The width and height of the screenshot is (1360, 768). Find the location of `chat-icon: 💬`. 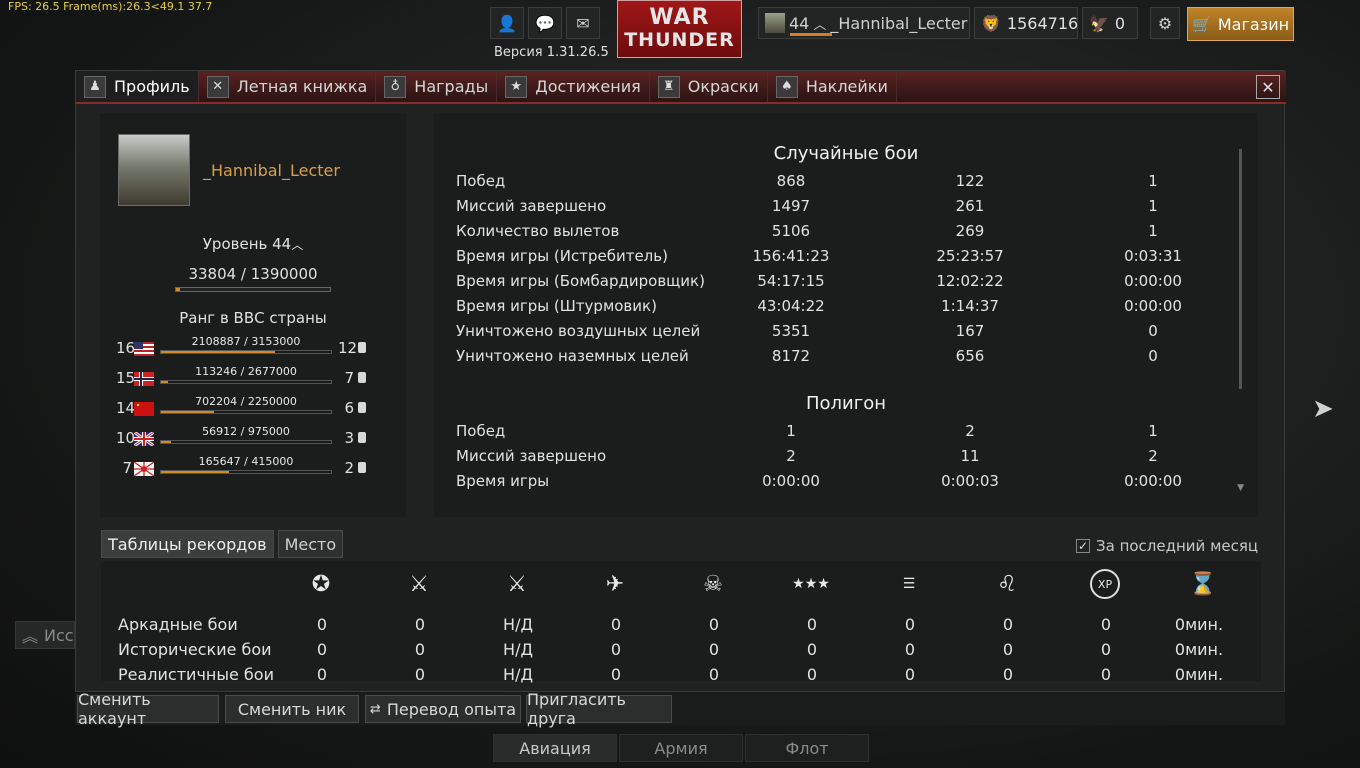

chat-icon: 💬 is located at coordinates (545, 23).